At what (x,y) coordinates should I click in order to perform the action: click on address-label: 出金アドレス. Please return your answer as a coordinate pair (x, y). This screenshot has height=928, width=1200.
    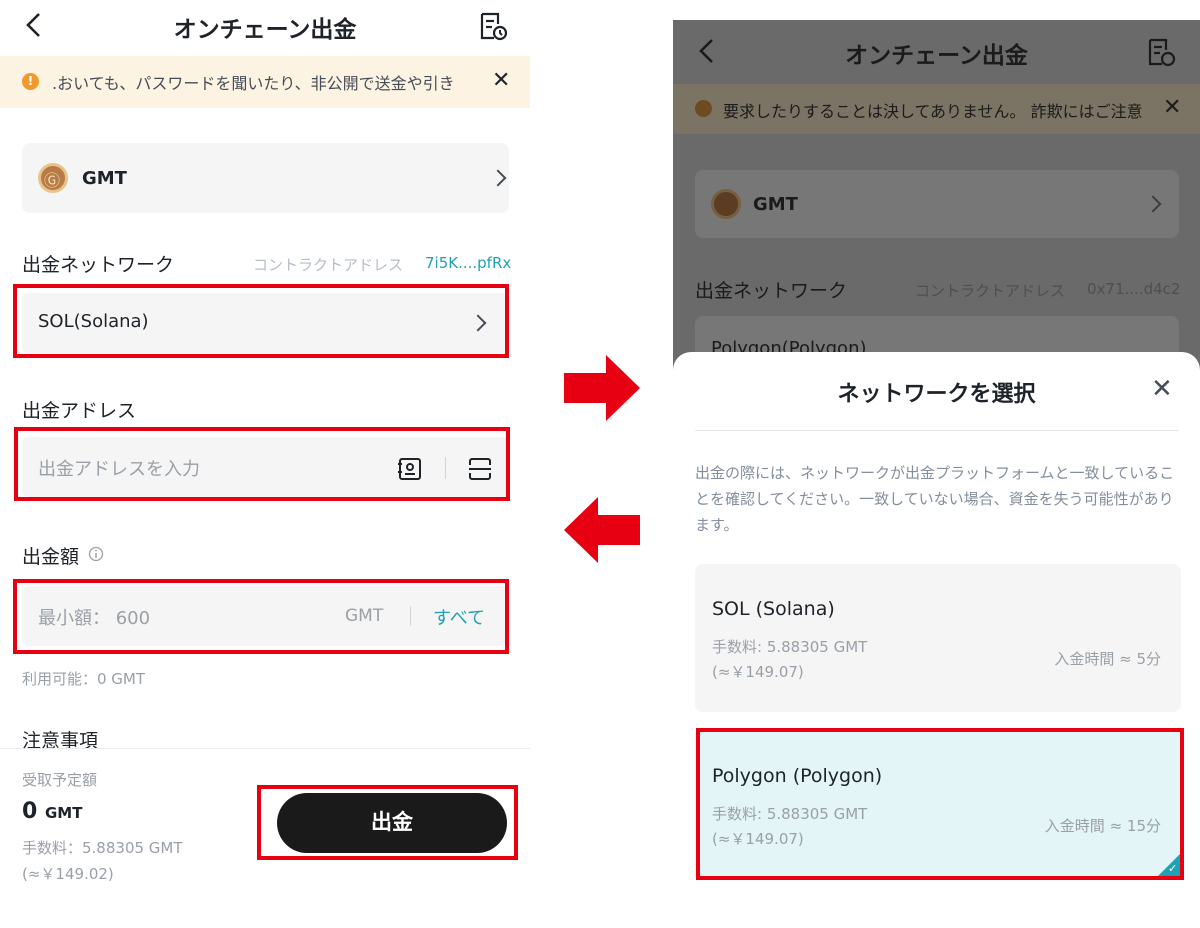
    Looking at the image, I should click on (79, 411).